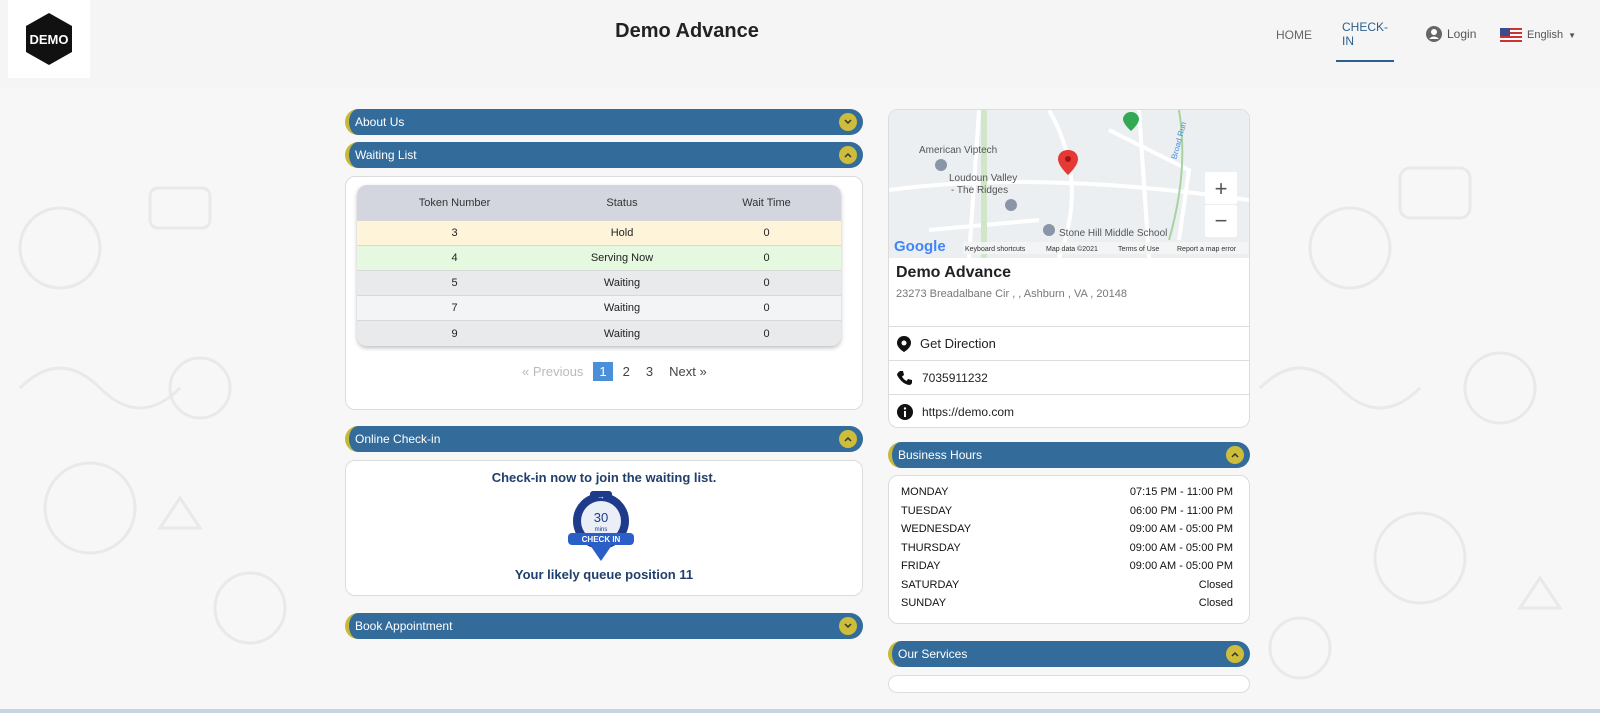 This screenshot has width=1600, height=713. I want to click on phone-link: 7035911232, so click(1069, 377).